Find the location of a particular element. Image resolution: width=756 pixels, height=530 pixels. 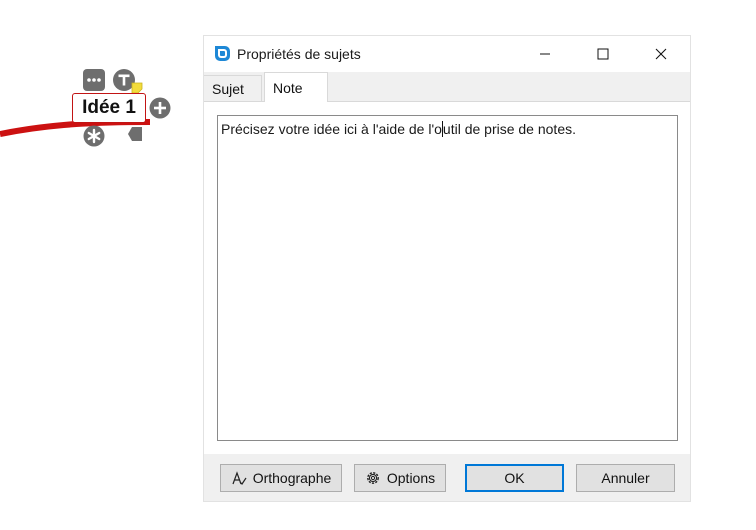

ok-button: OK is located at coordinates (514, 478).